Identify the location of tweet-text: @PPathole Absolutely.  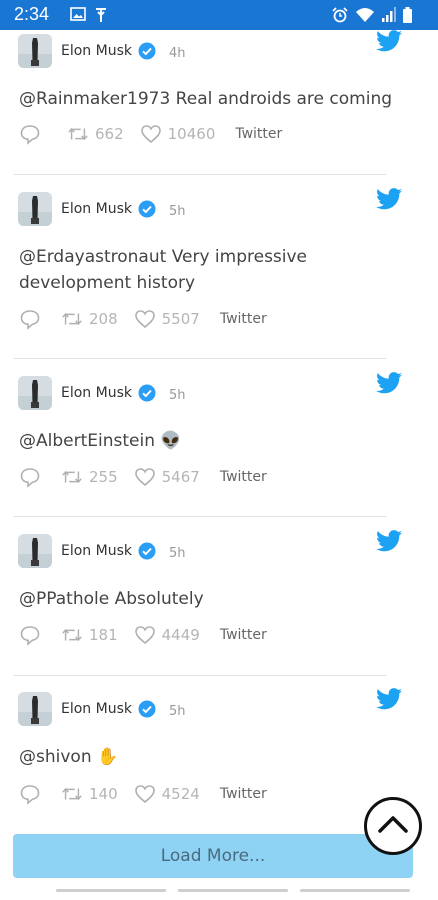
(111, 599).